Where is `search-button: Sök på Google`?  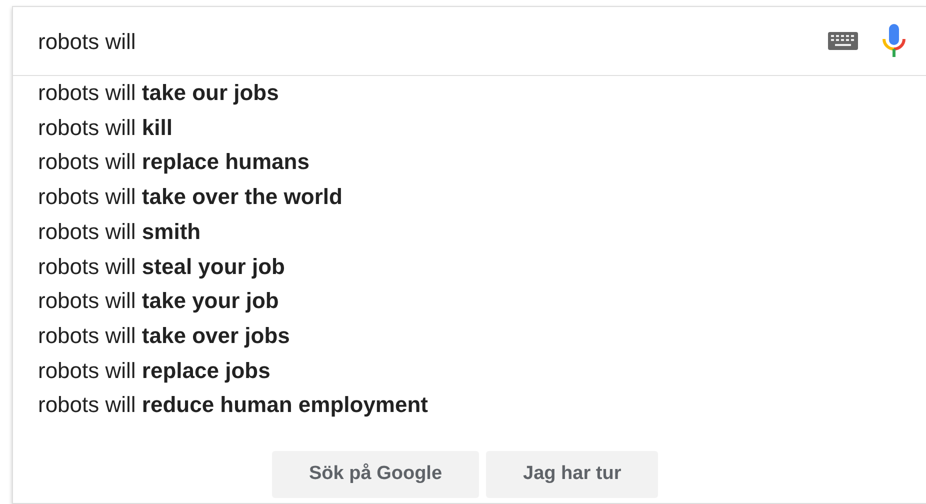
search-button: Sök på Google is located at coordinates (376, 474).